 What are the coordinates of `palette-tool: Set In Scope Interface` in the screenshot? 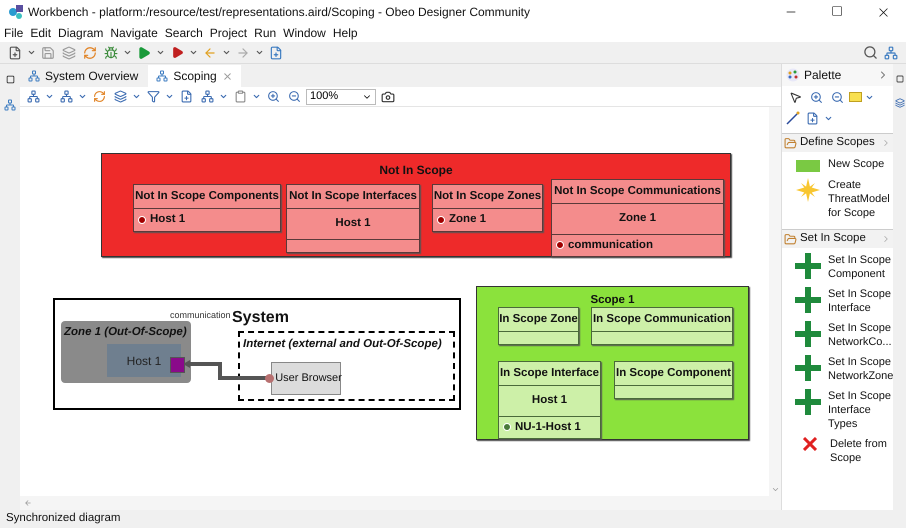 It's located at (837, 301).